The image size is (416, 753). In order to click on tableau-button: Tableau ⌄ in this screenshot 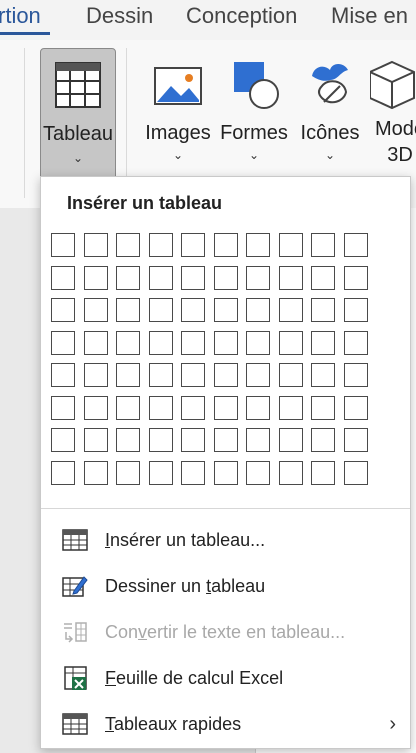, I will do `click(78, 114)`.